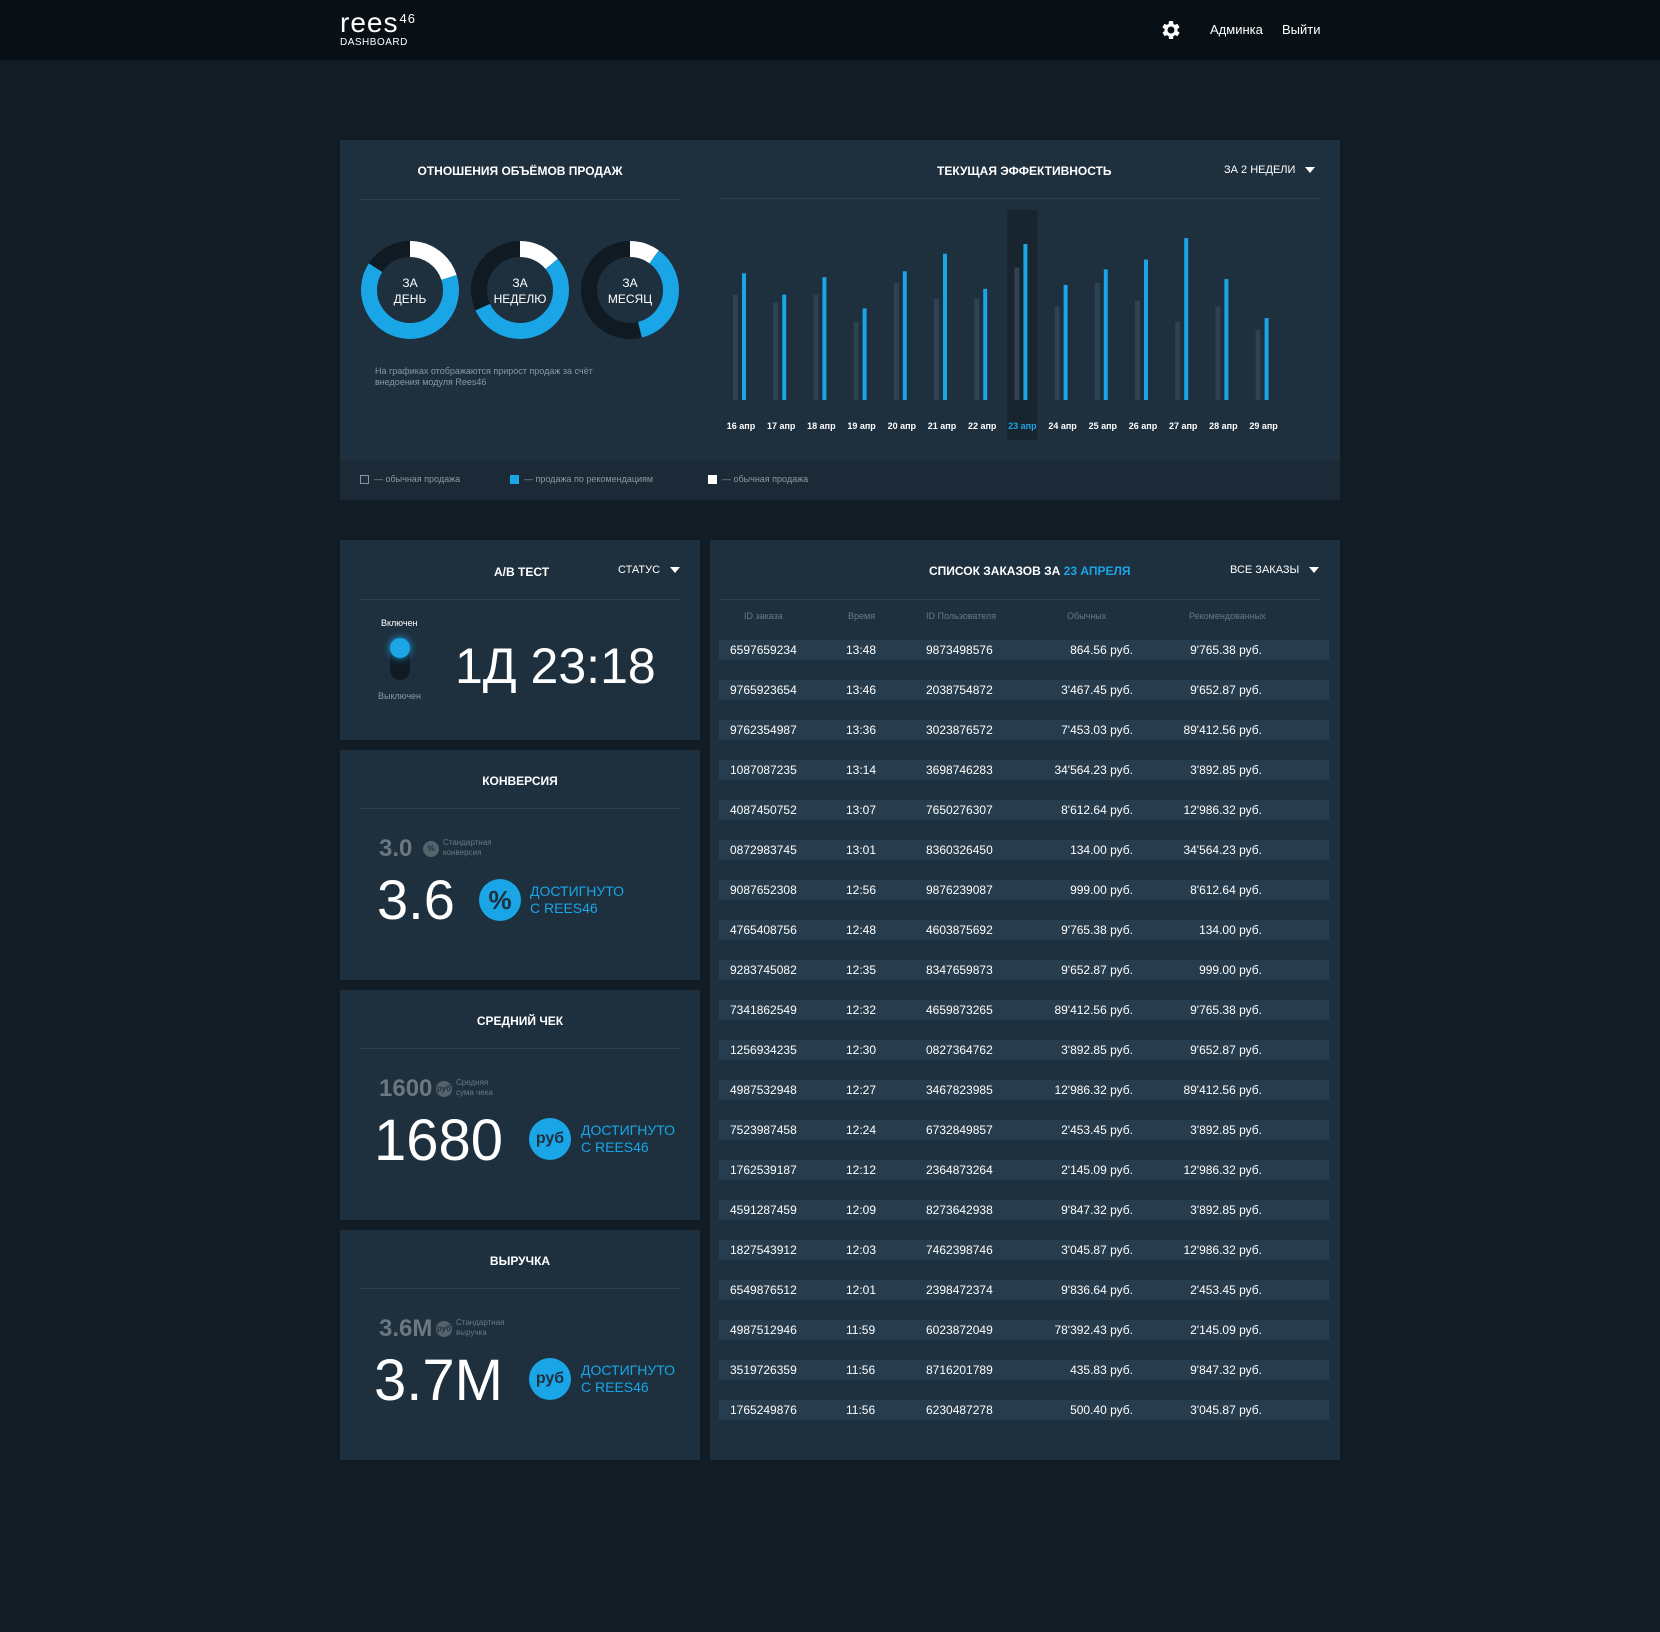  Describe the element at coordinates (861, 616) in the screenshot. I see `column-header: Время` at that location.